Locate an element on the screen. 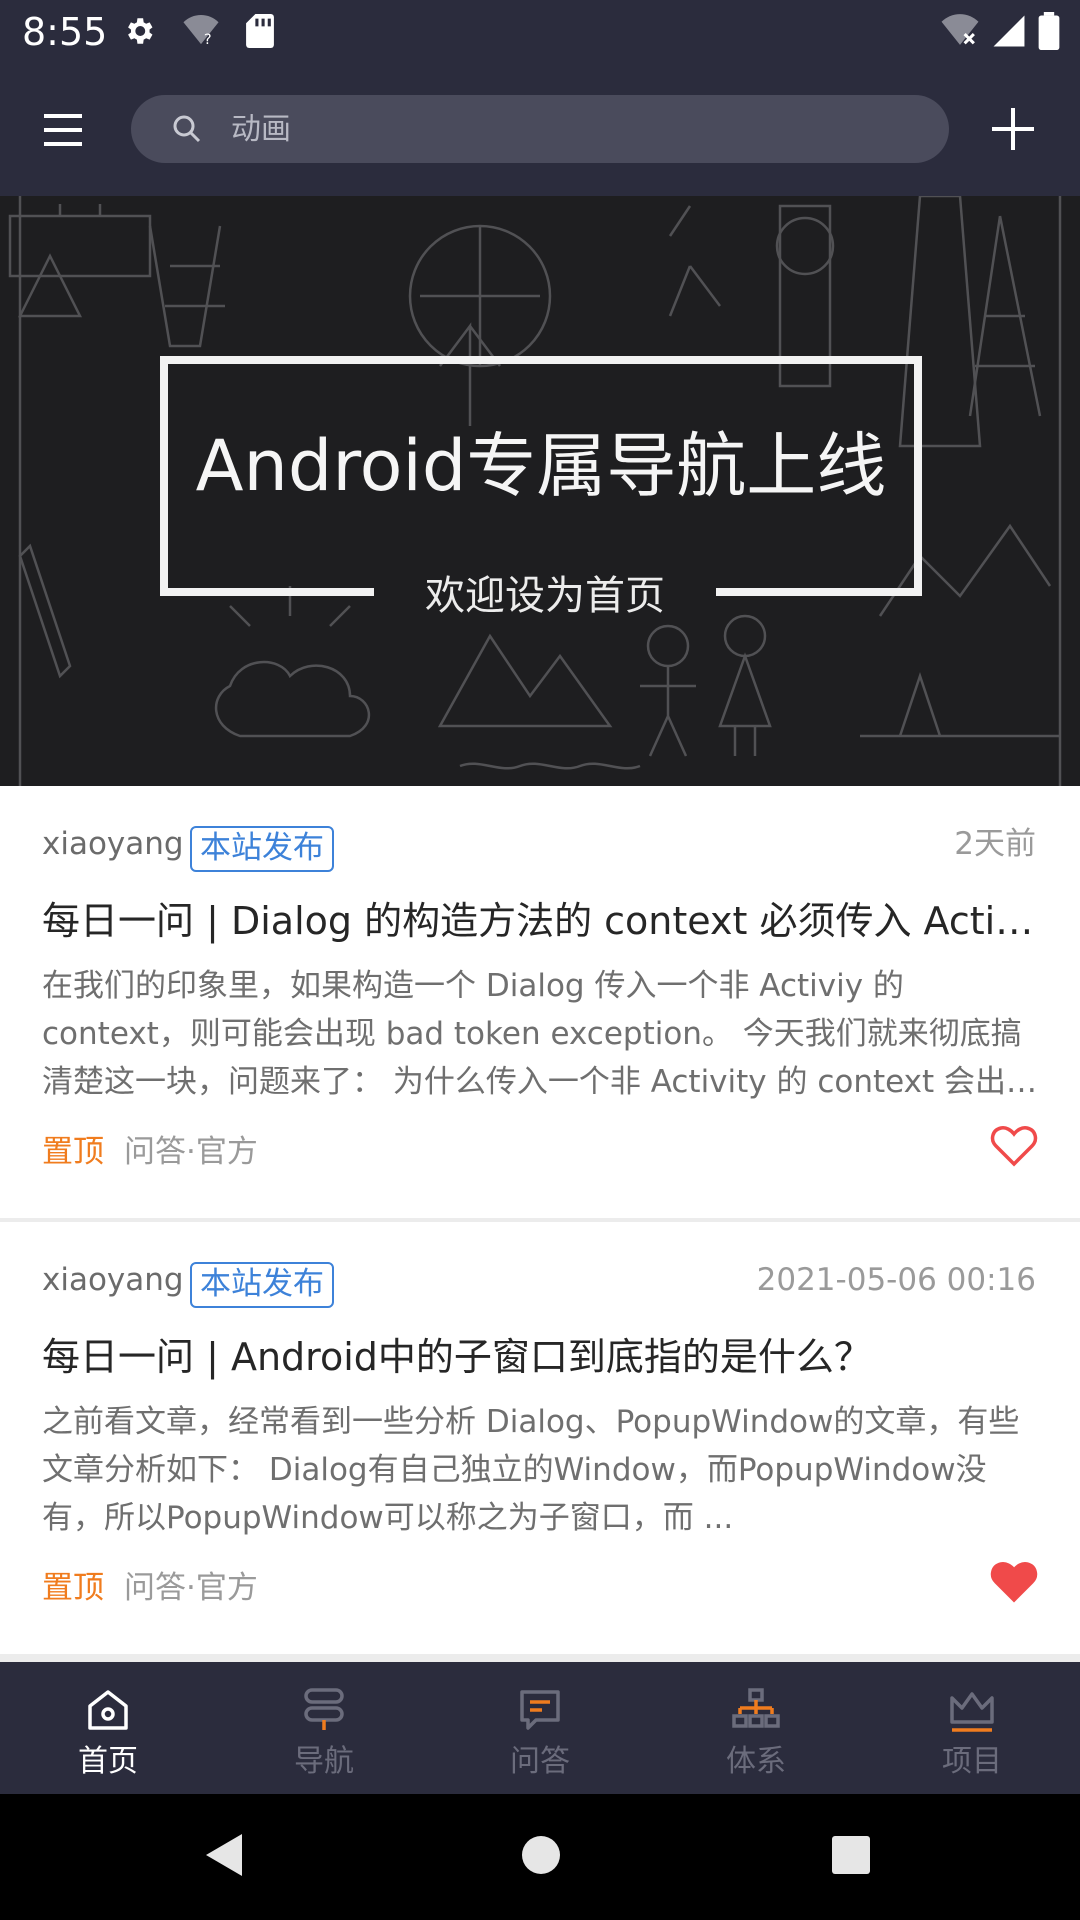 The width and height of the screenshot is (1080, 1920). crown-icon is located at coordinates (972, 1710).